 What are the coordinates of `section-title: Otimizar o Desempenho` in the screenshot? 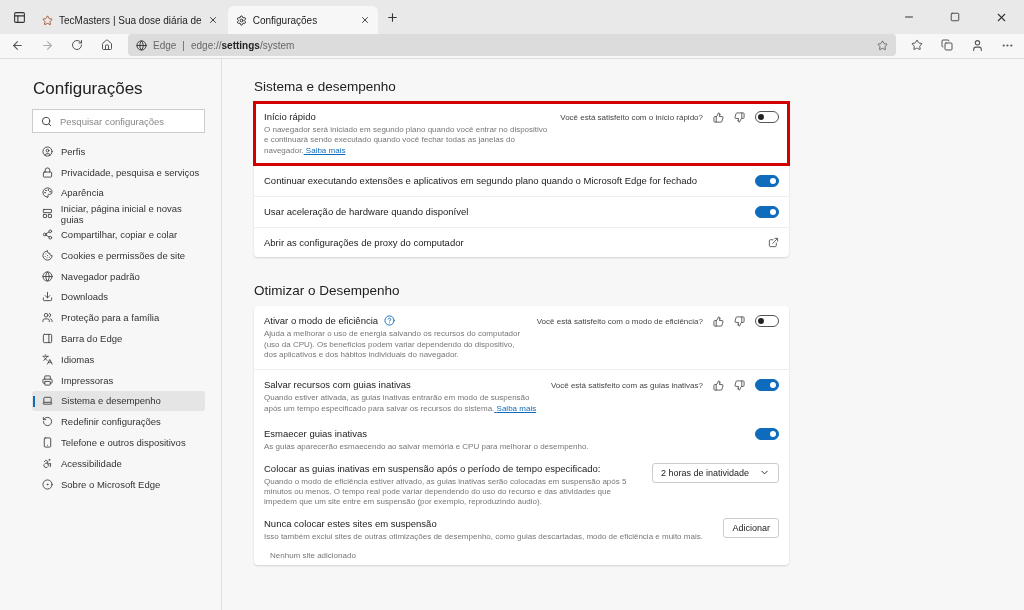 It's located at (327, 291).